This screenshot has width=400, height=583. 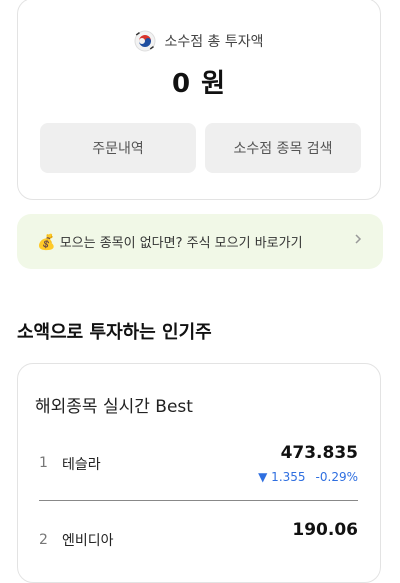 I want to click on stock-name: 테슬라, so click(x=81, y=465).